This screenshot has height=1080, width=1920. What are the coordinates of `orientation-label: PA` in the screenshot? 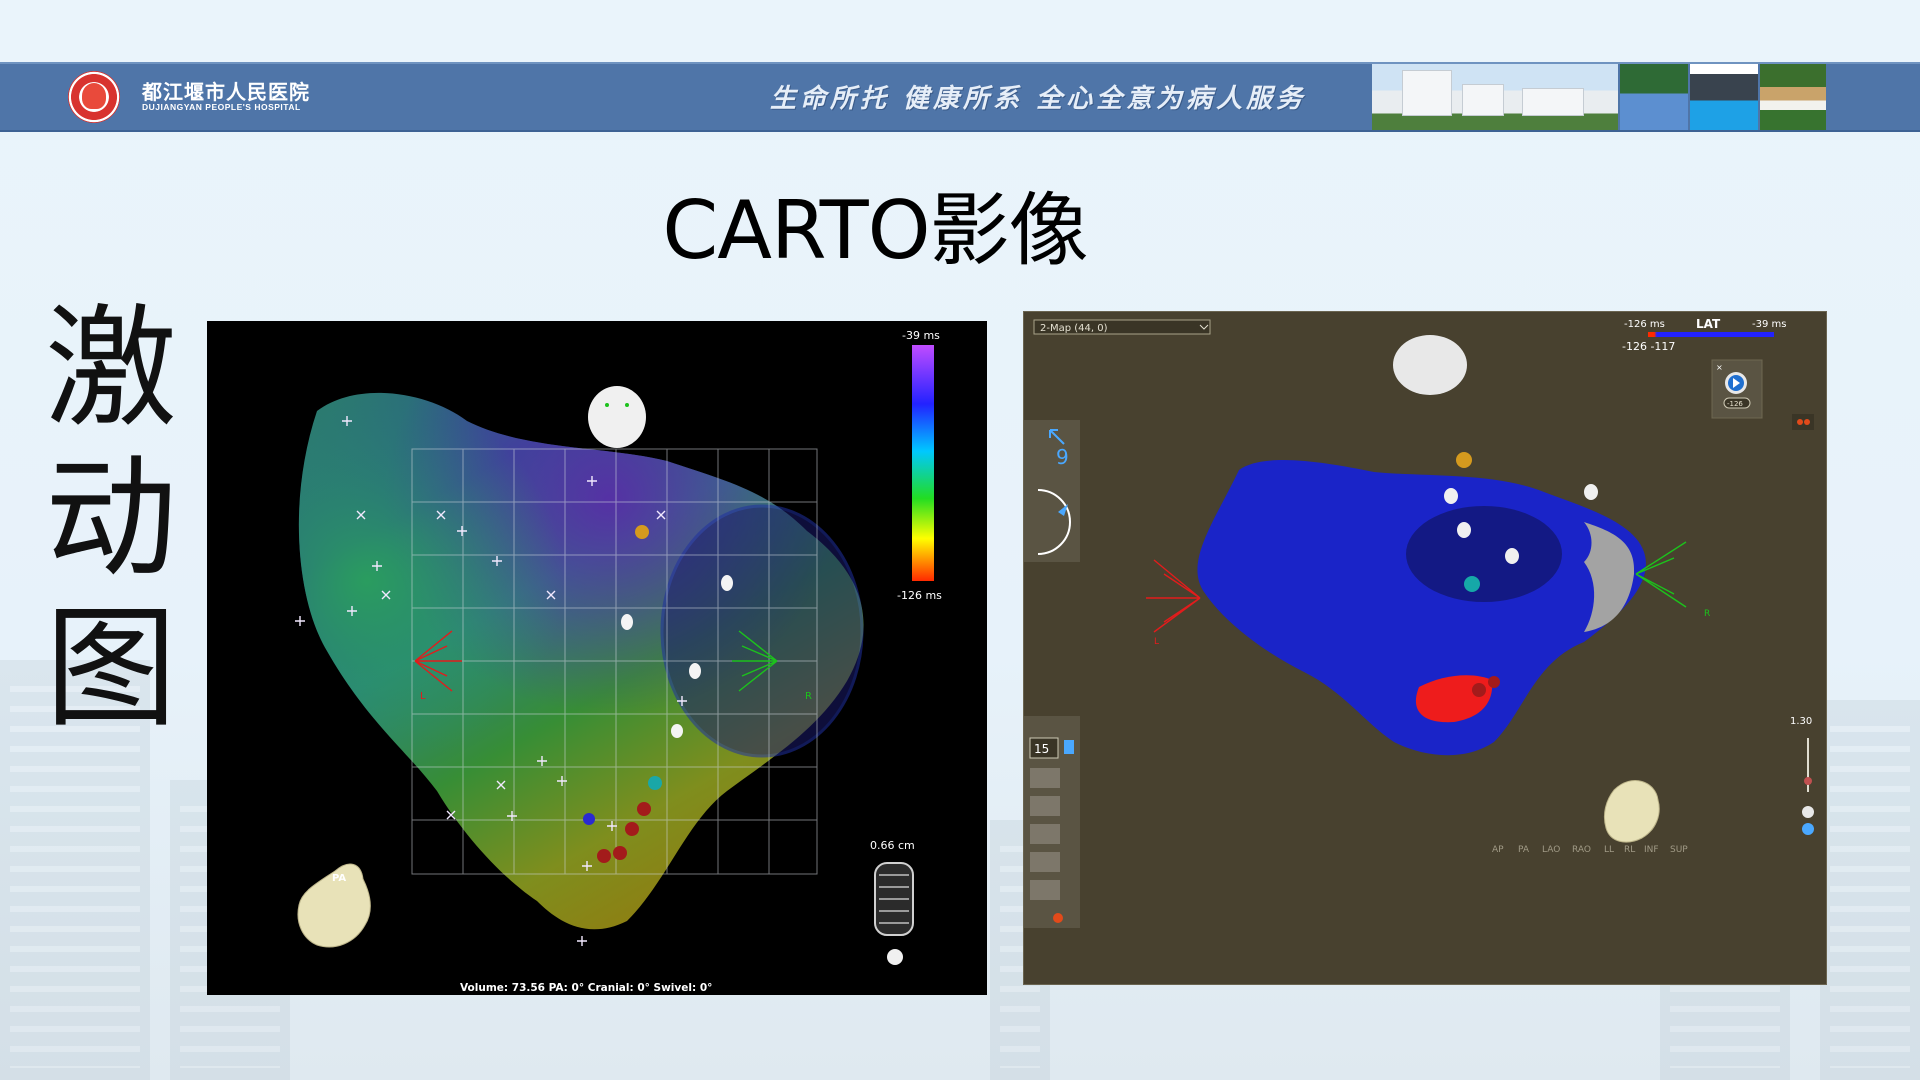 It's located at (339, 878).